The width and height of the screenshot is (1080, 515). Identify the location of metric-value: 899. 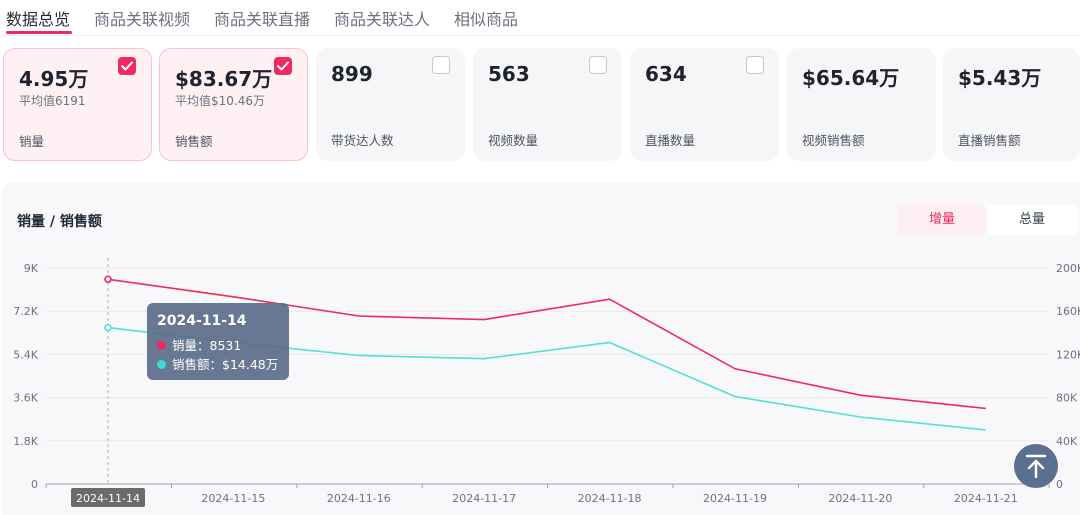
(352, 74).